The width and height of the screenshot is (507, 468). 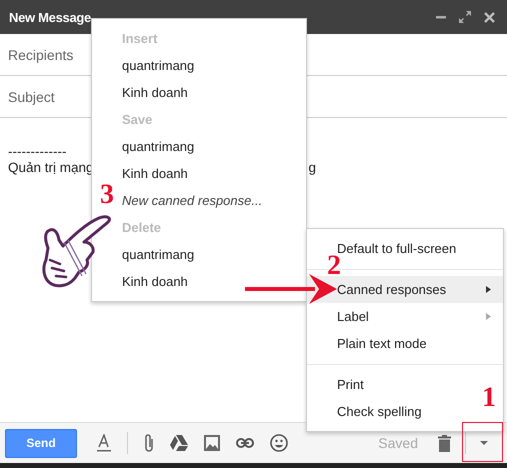 I want to click on caret-icon, so click(x=484, y=443).